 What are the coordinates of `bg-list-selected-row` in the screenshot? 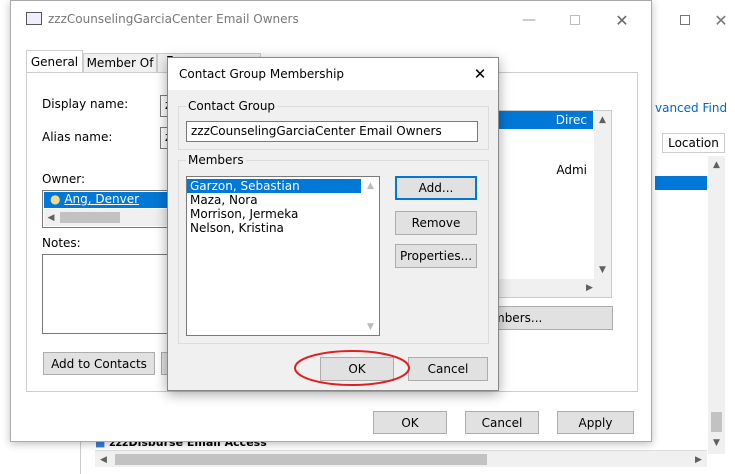 It's located at (681, 183).